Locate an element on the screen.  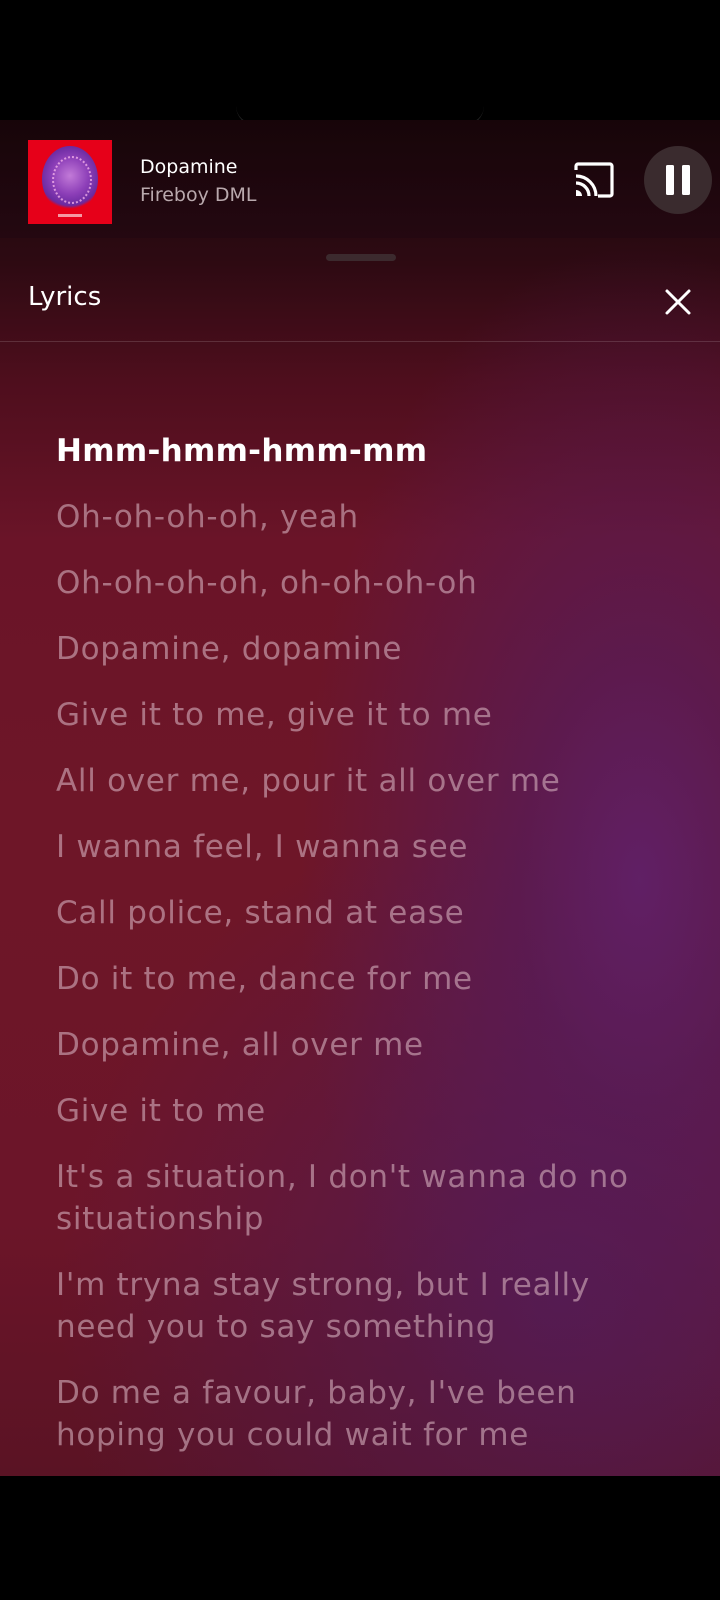
lyric-line: Oh-oh-oh-oh, oh-oh-oh-oh is located at coordinates (361, 583).